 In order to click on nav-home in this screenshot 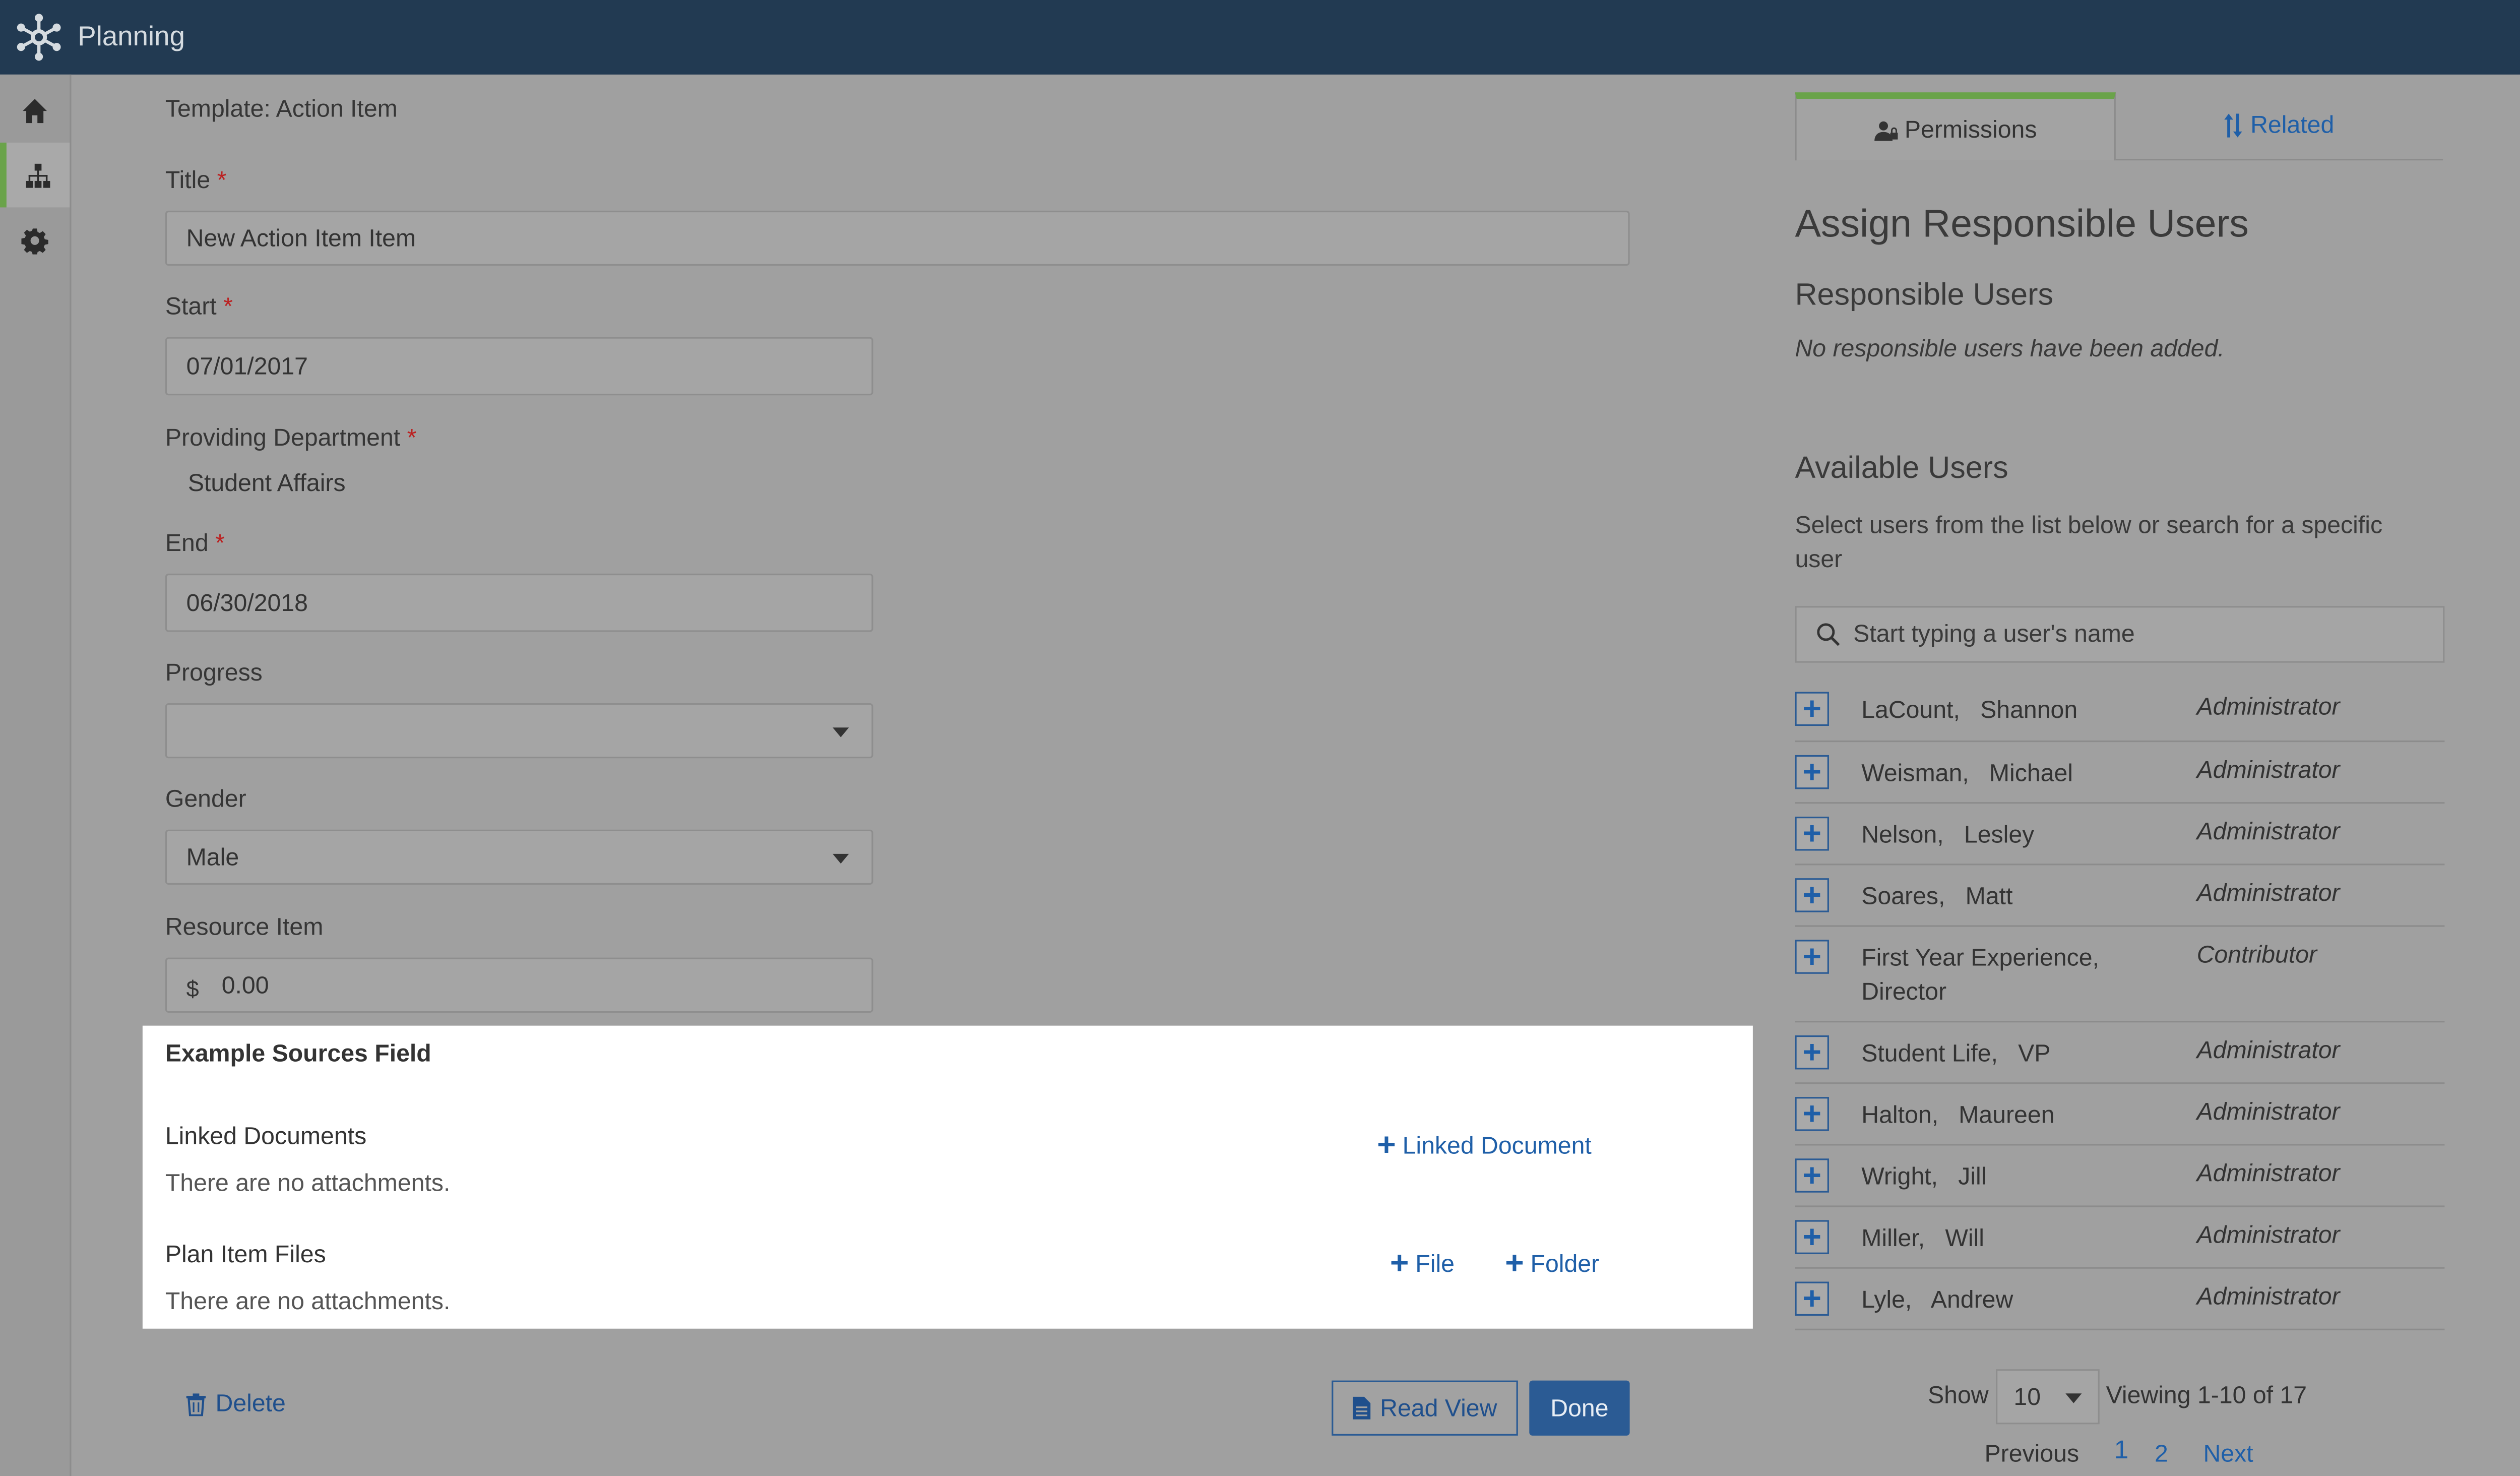, I will do `click(35, 110)`.